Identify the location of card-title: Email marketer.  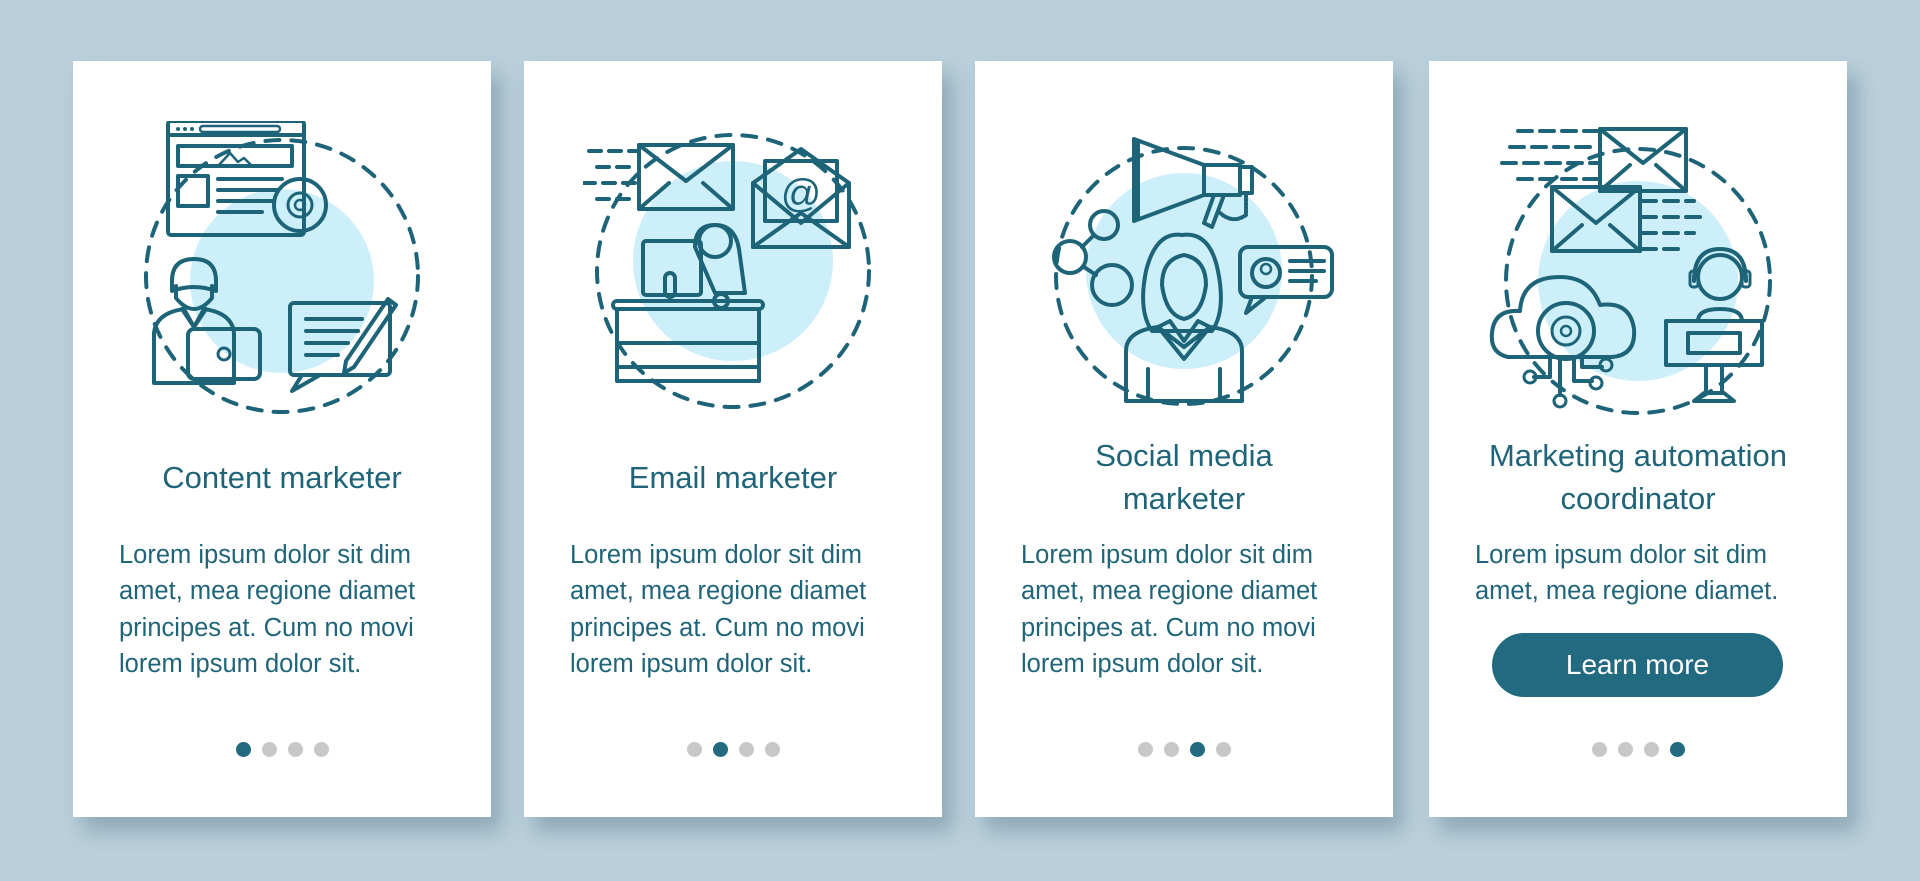
(733, 477).